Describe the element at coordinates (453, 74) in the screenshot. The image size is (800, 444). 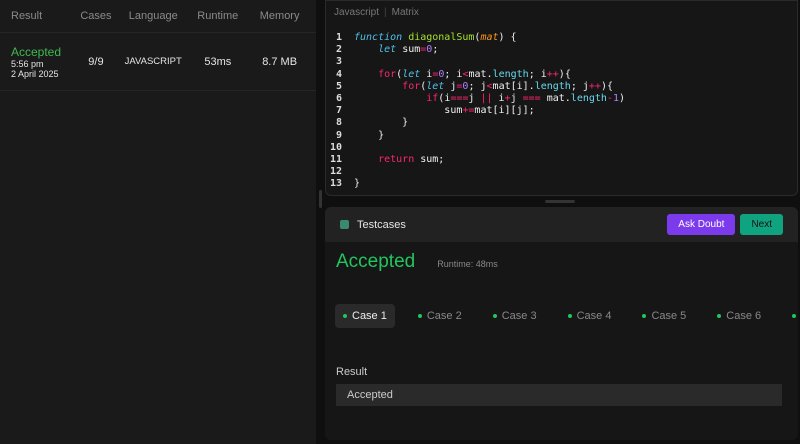
I see `code-token: ; i` at that location.